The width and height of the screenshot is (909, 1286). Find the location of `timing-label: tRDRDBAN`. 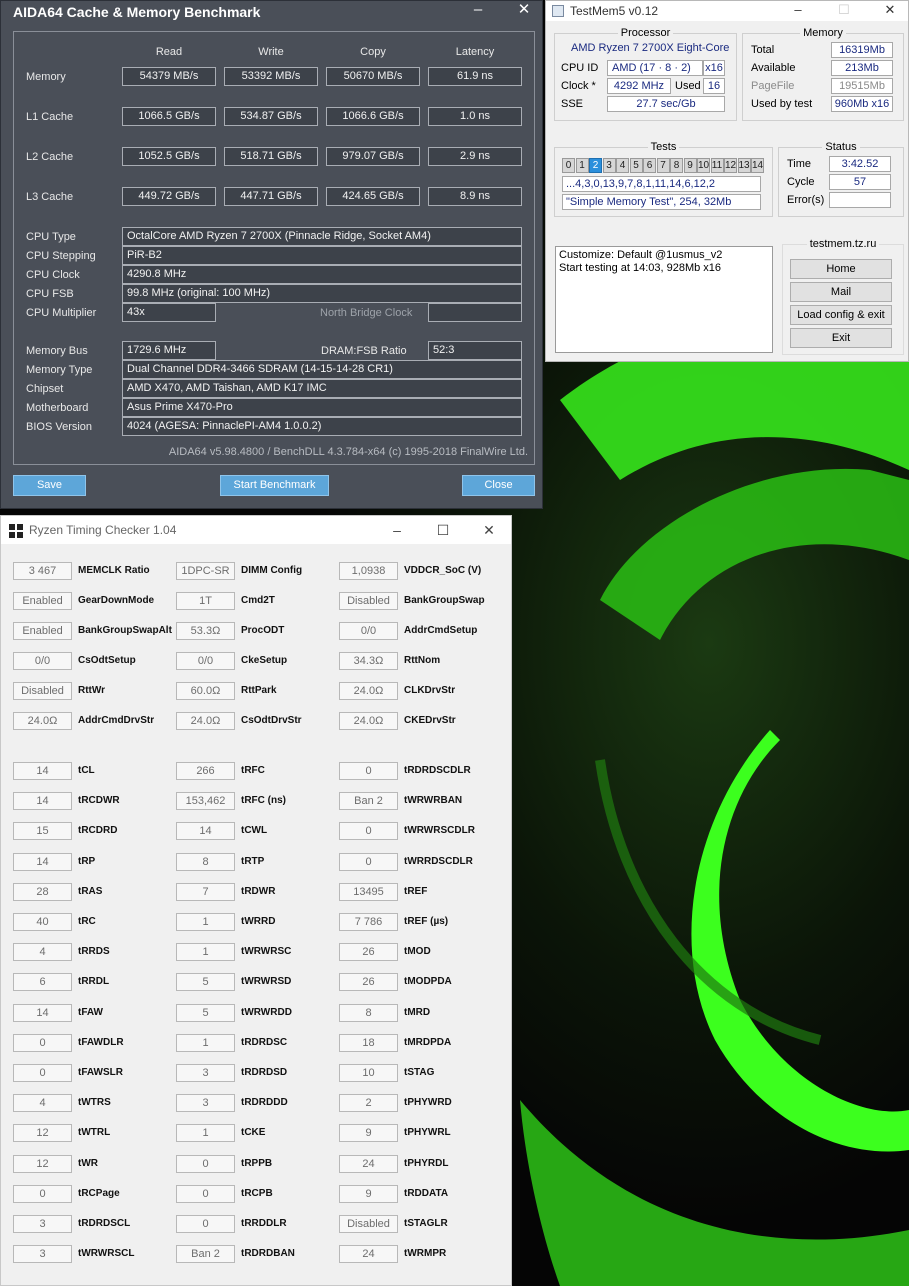

timing-label: tRDRDBAN is located at coordinates (268, 1253).